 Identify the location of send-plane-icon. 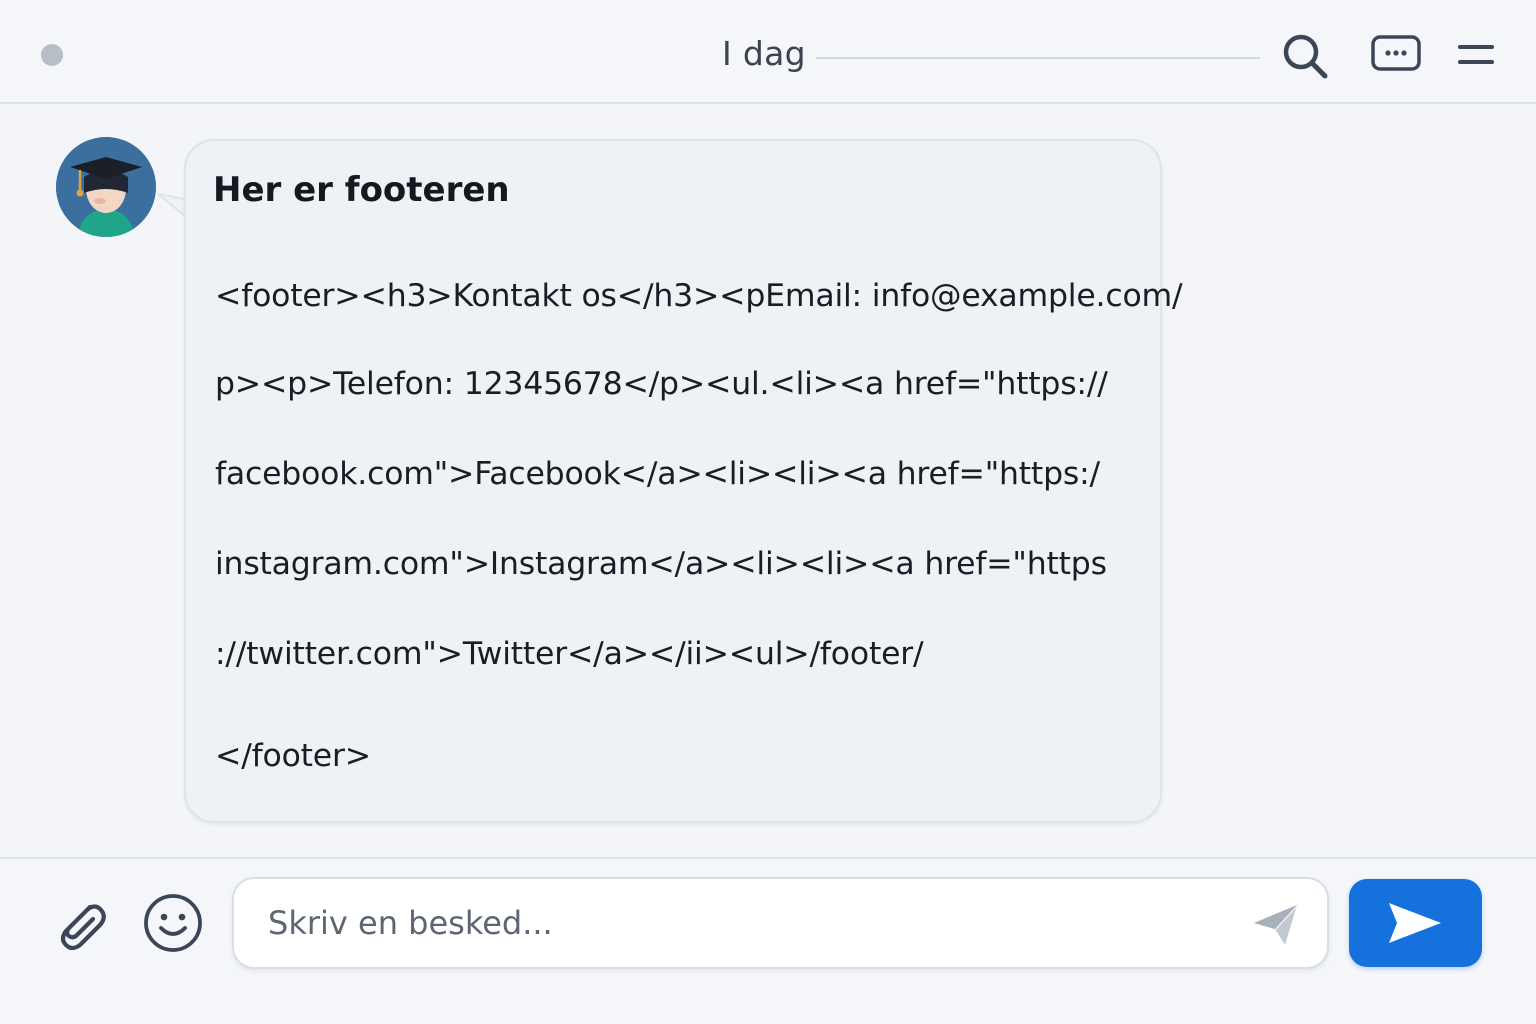
(1276, 924).